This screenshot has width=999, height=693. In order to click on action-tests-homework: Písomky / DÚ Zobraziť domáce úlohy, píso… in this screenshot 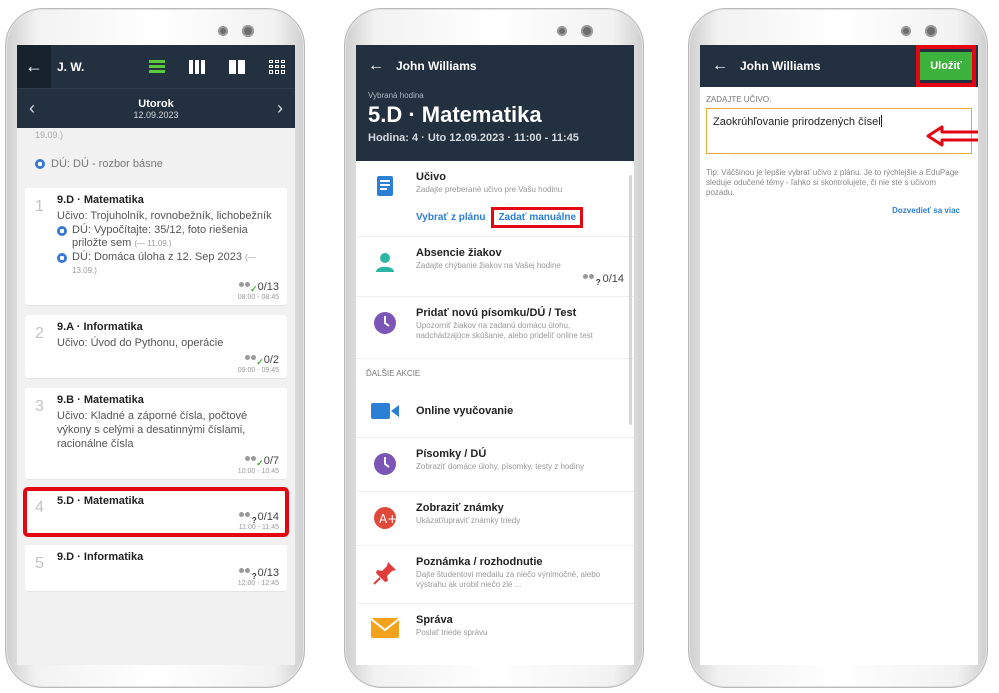, I will do `click(495, 465)`.